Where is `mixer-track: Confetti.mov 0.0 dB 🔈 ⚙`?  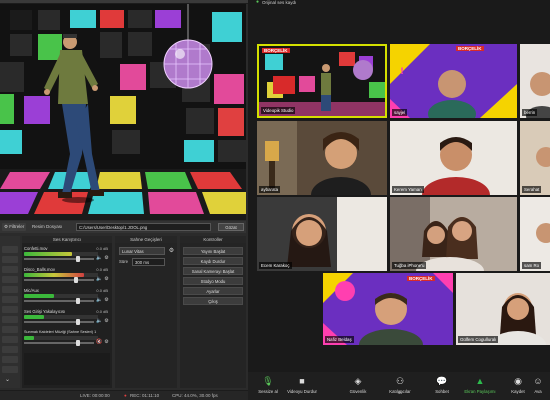
mixer-track: Confetti.mov 0.0 dB 🔈 ⚙ is located at coordinates (67, 256).